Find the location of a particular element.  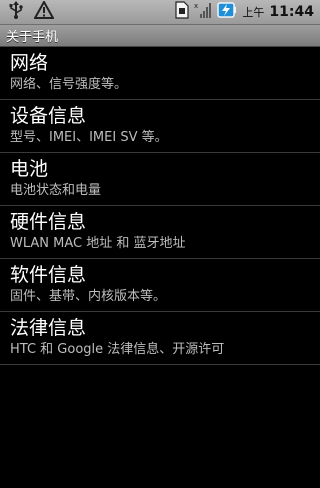

list-item-network: 网络 网络、信号强度等。 is located at coordinates (160, 73).